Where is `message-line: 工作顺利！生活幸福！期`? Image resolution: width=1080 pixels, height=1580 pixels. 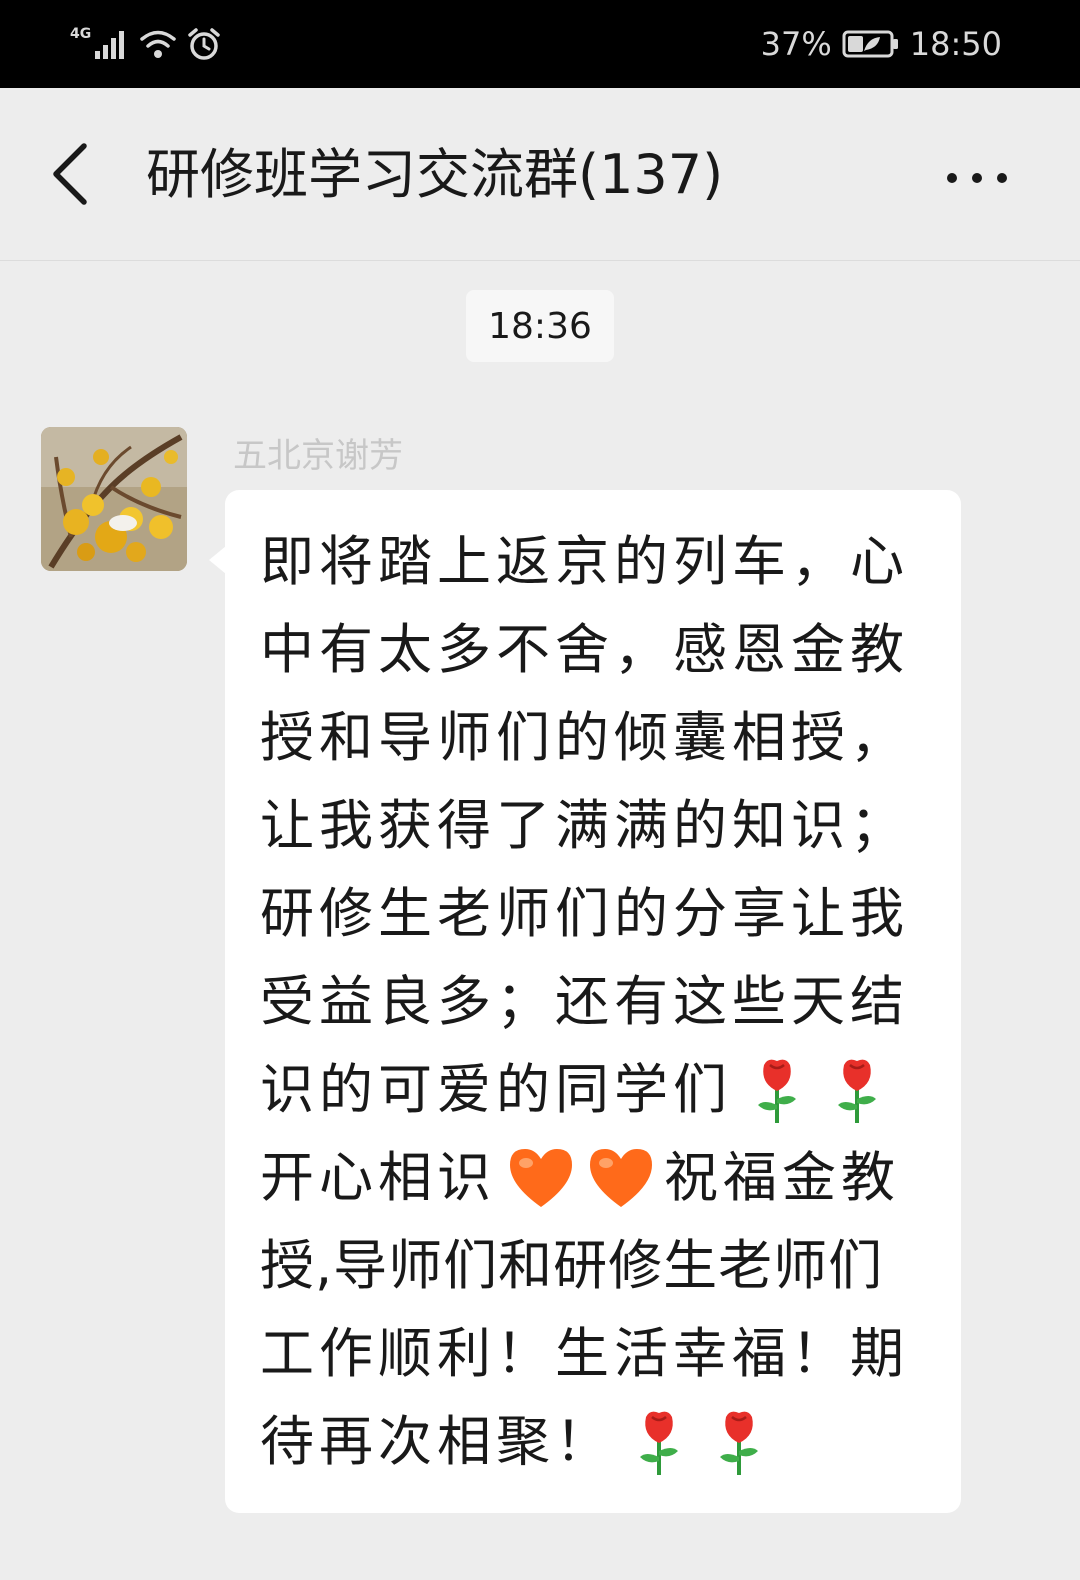 message-line: 工作顺利！生活幸福！期 is located at coordinates (600, 1354).